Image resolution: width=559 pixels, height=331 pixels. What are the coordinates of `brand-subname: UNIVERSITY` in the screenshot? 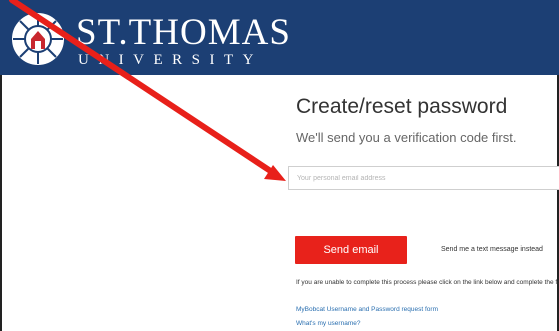 It's located at (170, 60).